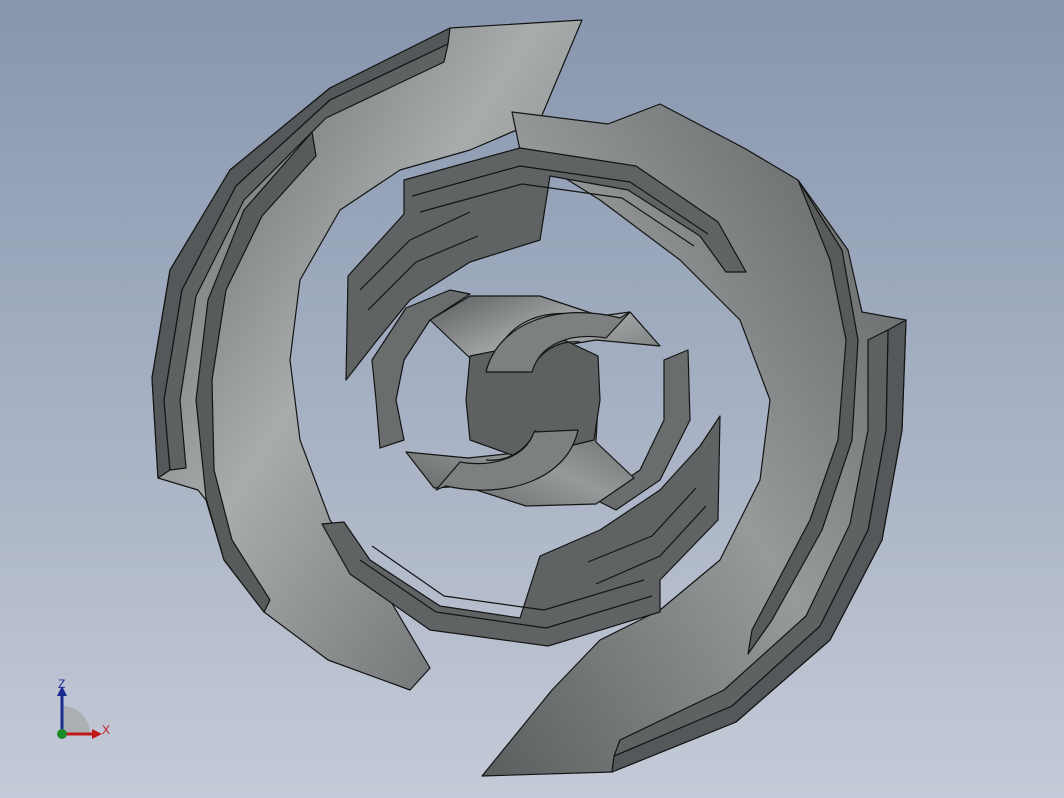  I want to click on triad-plane-shading, so click(76, 720).